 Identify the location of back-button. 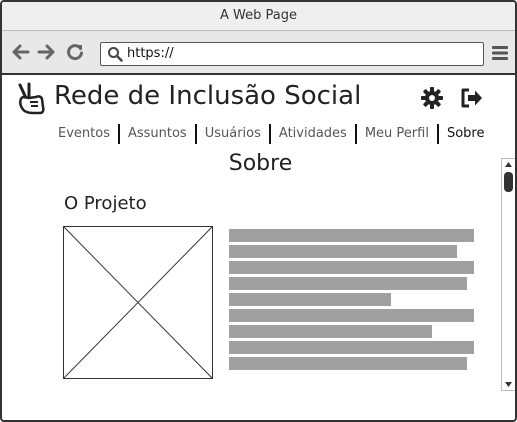
(21, 52).